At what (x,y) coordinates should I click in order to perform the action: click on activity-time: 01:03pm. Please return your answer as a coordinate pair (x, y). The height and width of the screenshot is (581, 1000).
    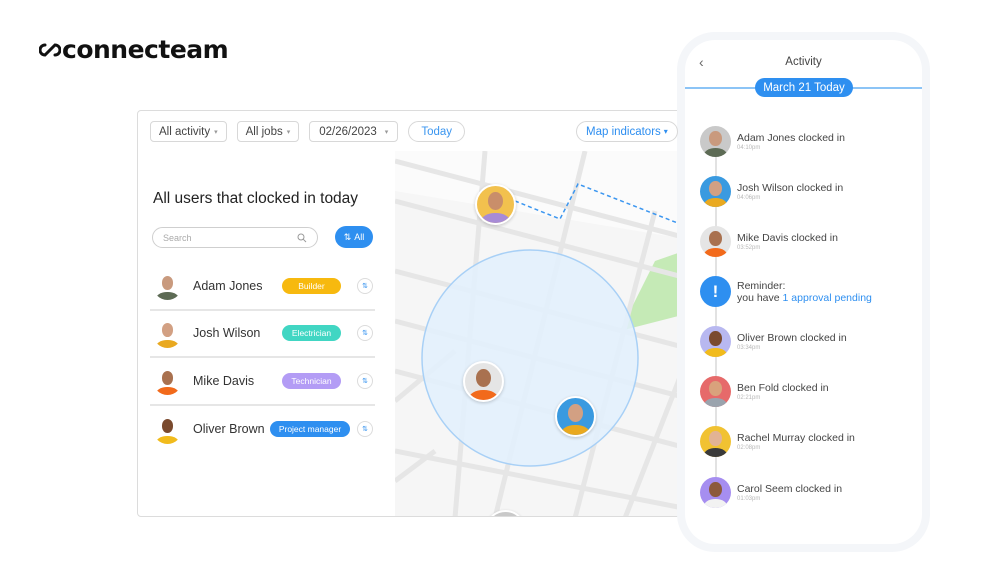
    Looking at the image, I should click on (749, 499).